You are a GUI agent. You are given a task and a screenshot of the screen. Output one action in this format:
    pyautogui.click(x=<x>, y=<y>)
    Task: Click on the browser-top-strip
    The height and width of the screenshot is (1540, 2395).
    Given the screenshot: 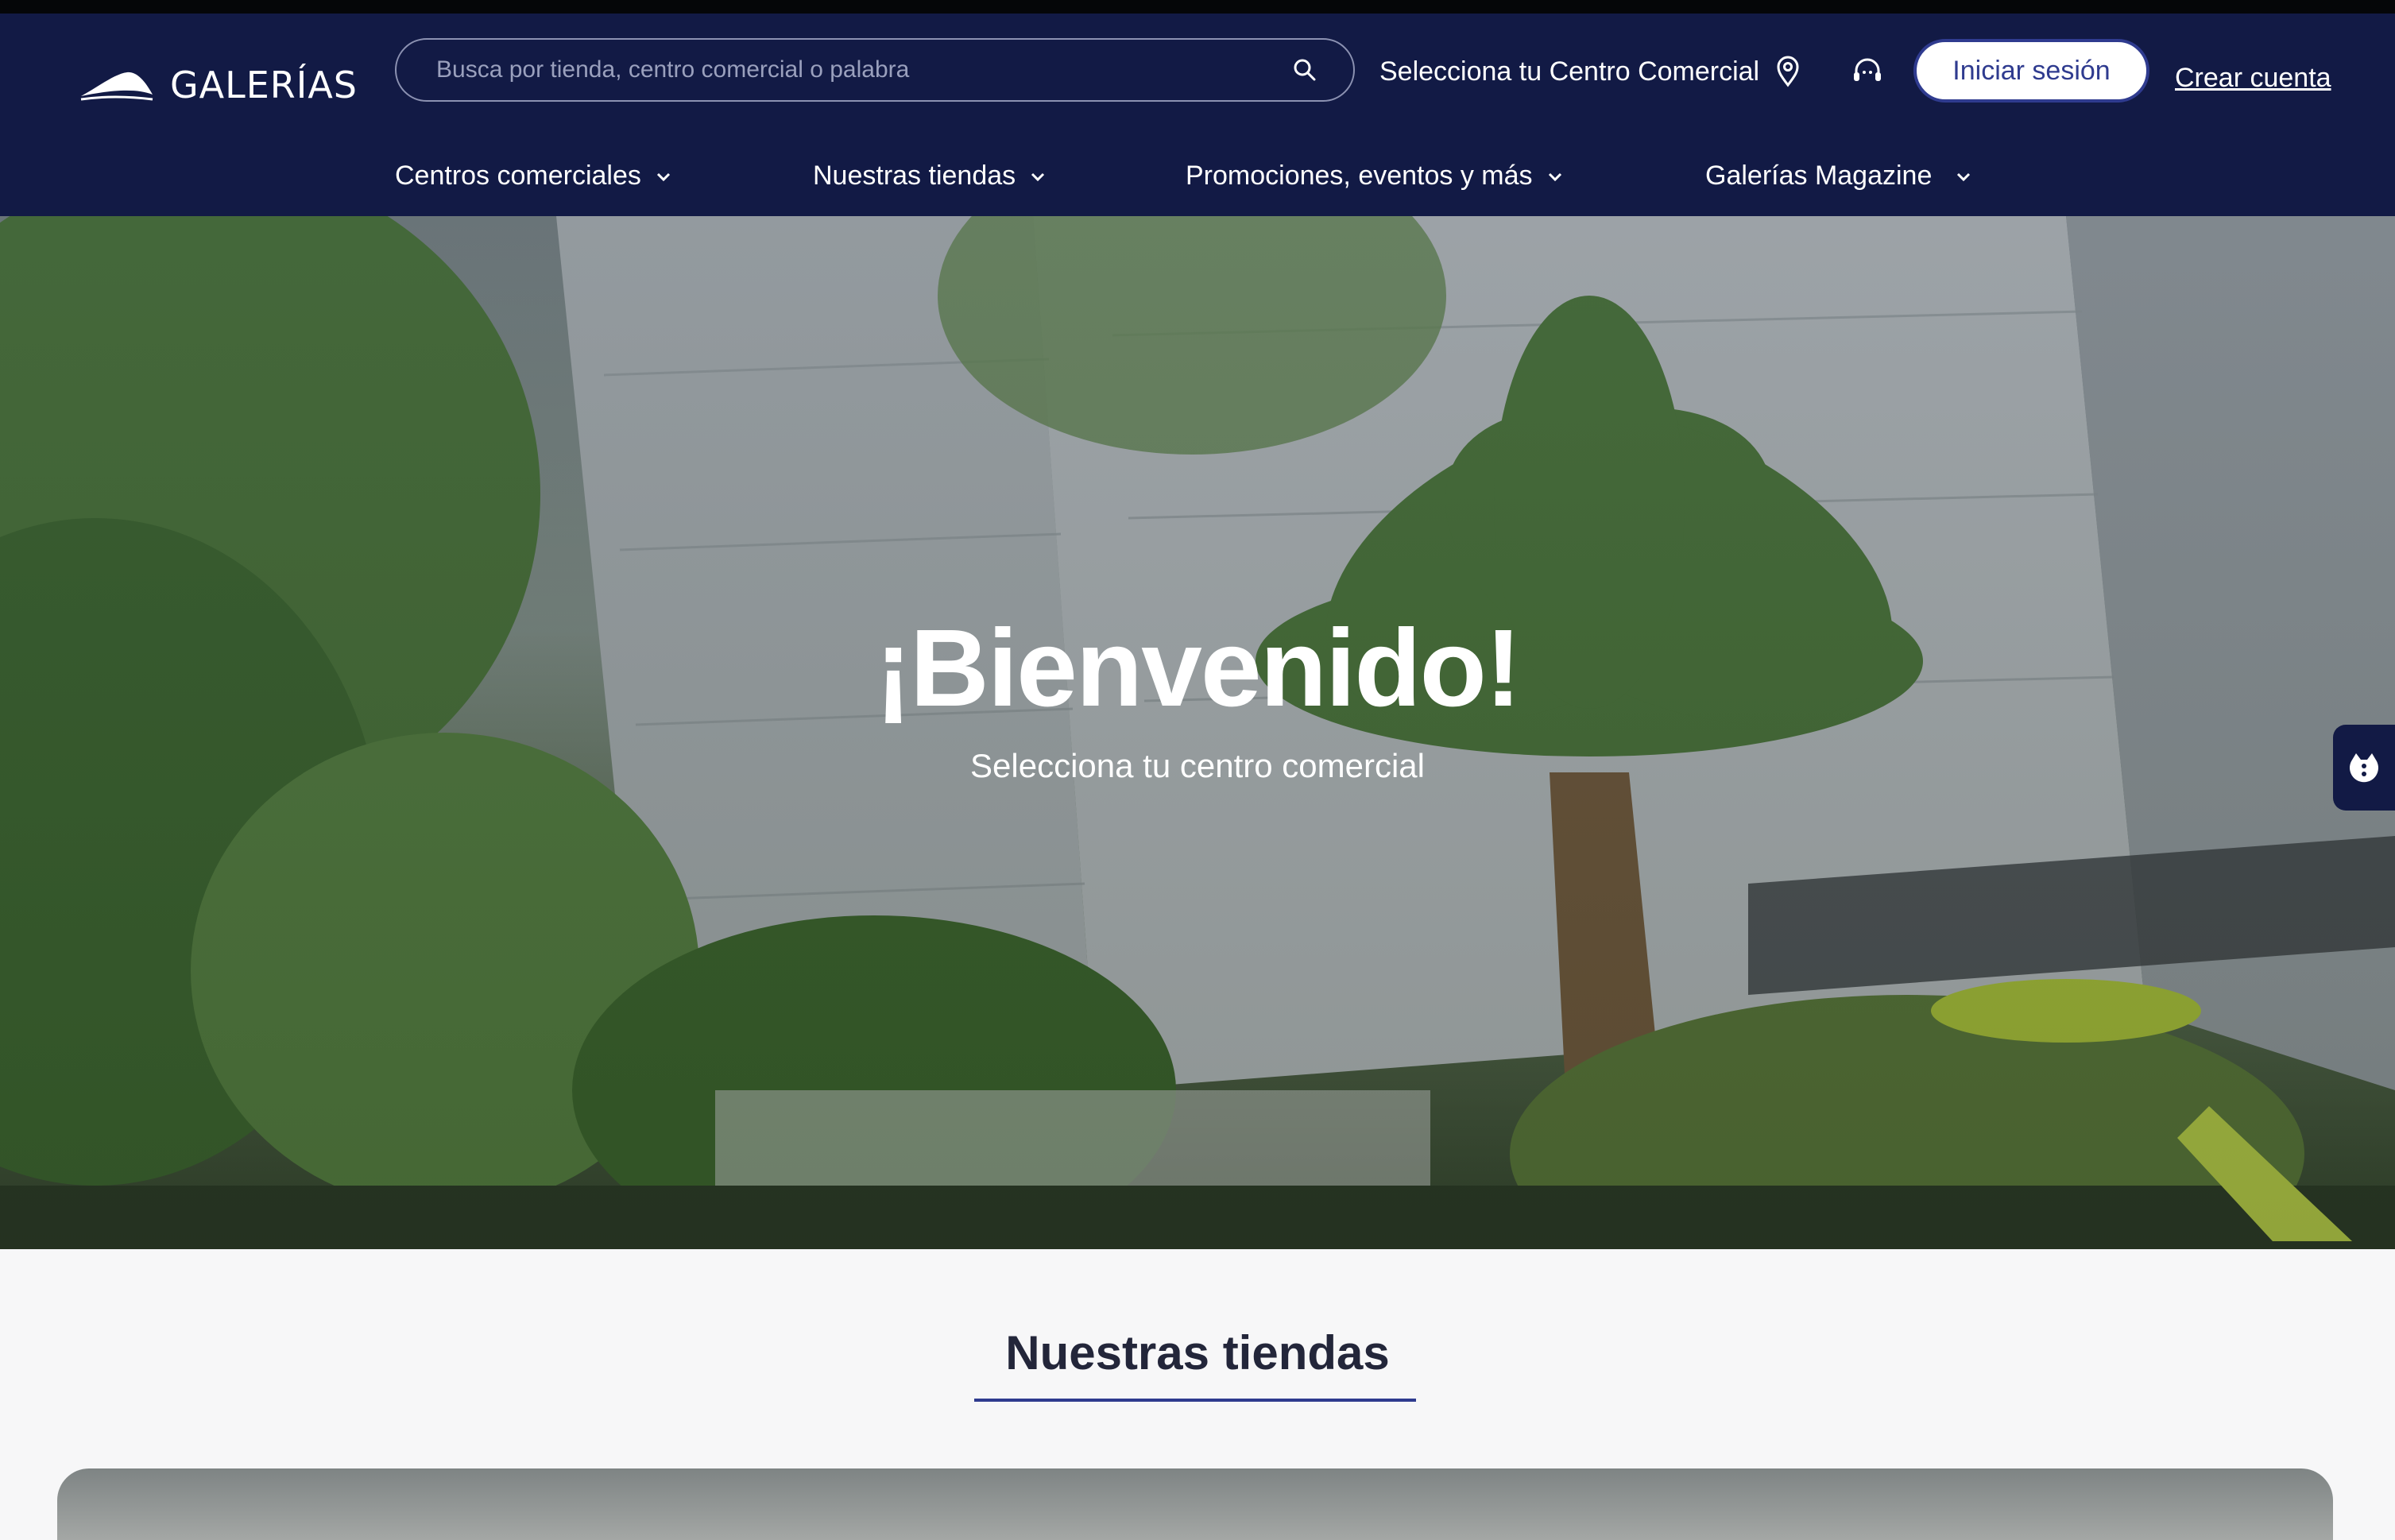 What is the action you would take?
    pyautogui.click(x=1197, y=7)
    